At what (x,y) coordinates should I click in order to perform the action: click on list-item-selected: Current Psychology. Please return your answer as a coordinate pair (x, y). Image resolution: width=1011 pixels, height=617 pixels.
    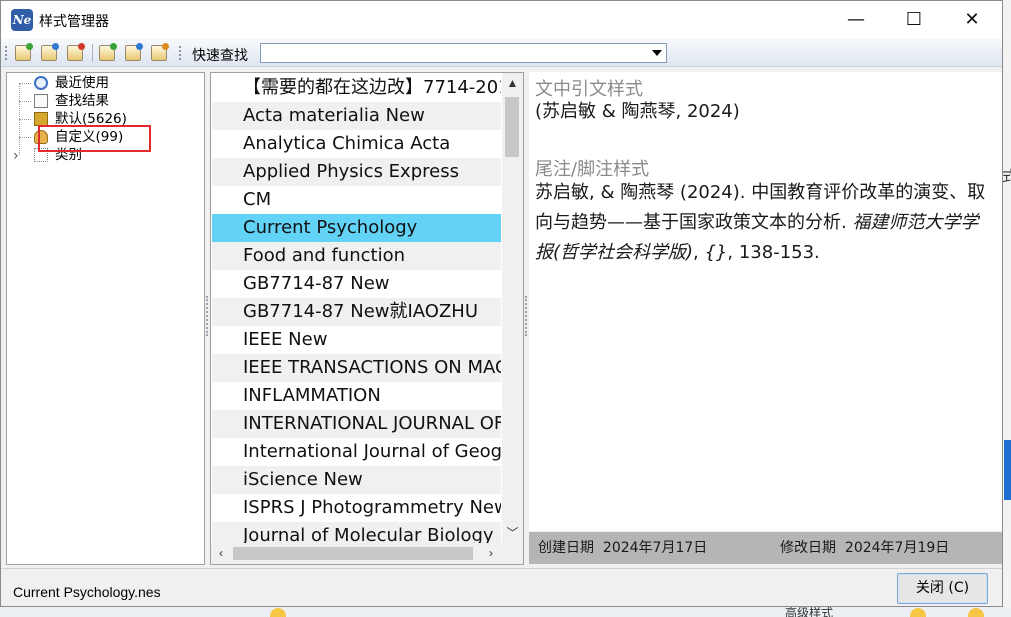
    Looking at the image, I should click on (356, 228).